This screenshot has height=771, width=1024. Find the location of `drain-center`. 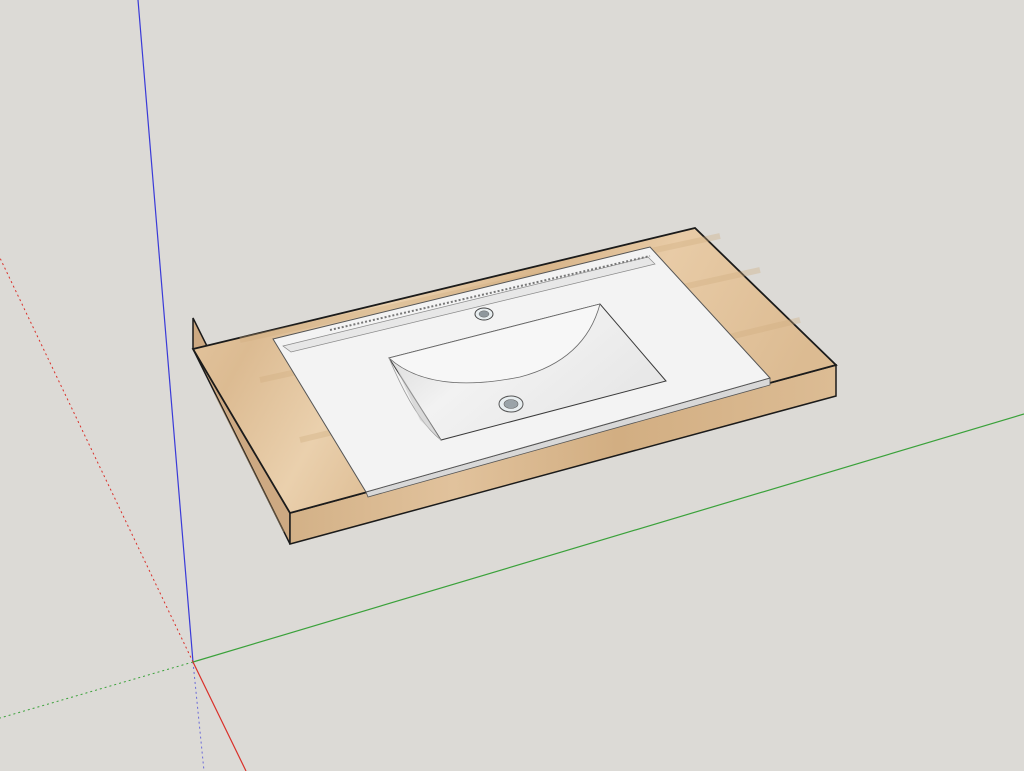

drain-center is located at coordinates (511, 404).